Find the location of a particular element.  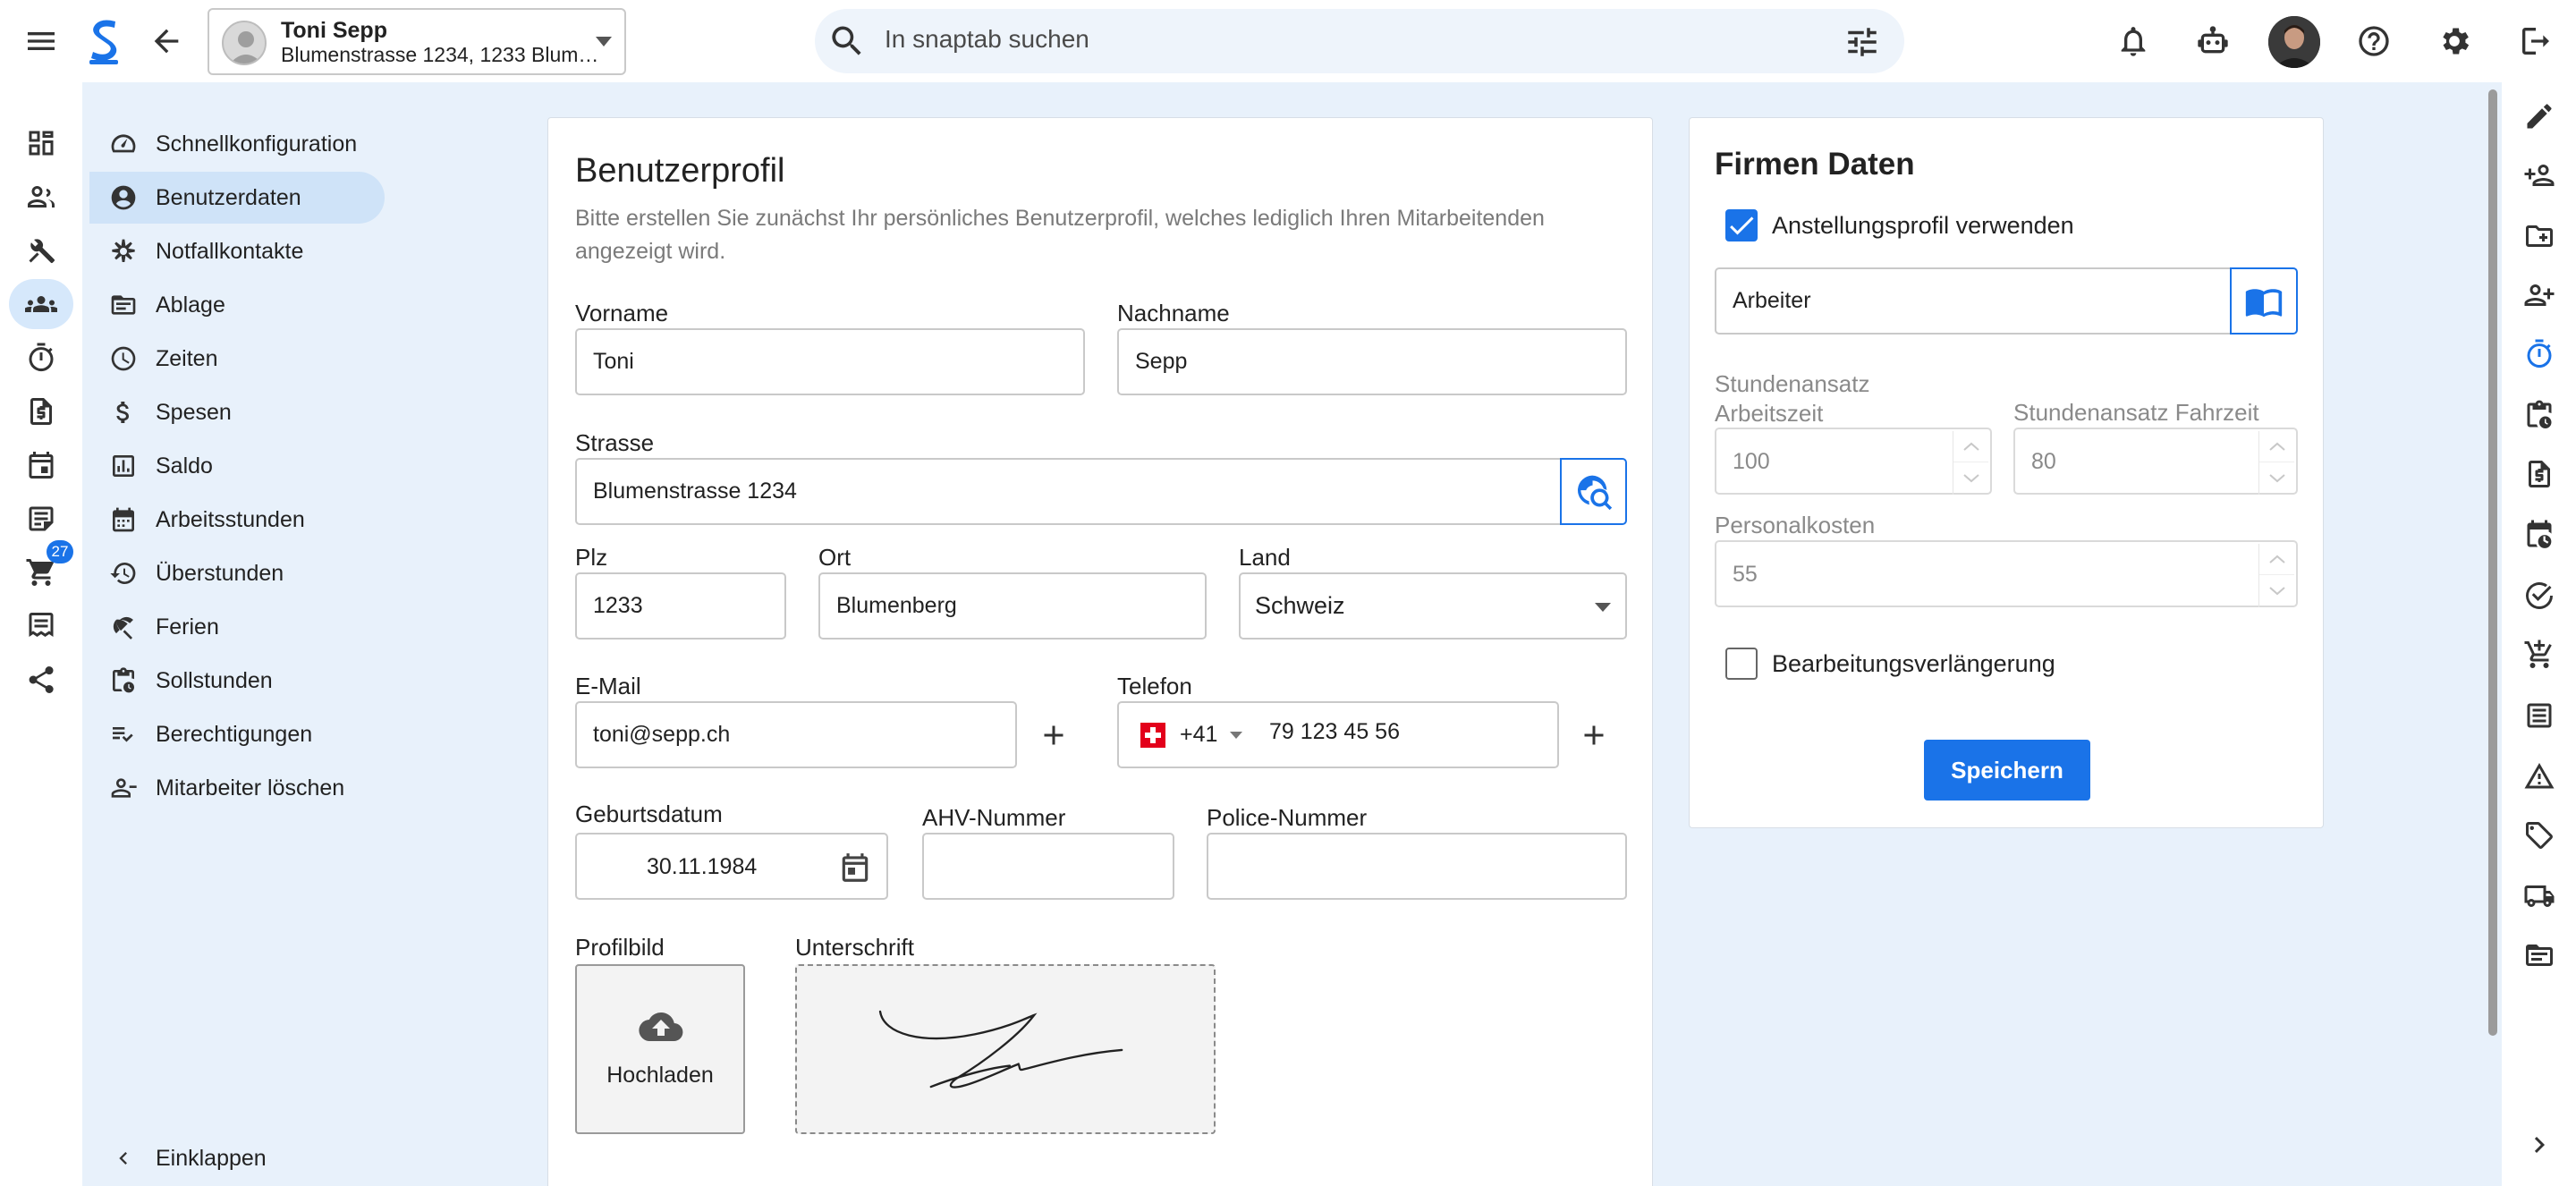

ahv-input is located at coordinates (1048, 866).